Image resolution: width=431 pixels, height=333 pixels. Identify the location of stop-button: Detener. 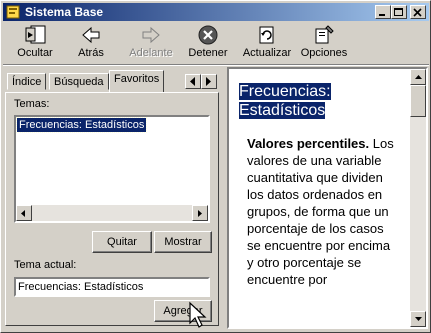
(208, 44).